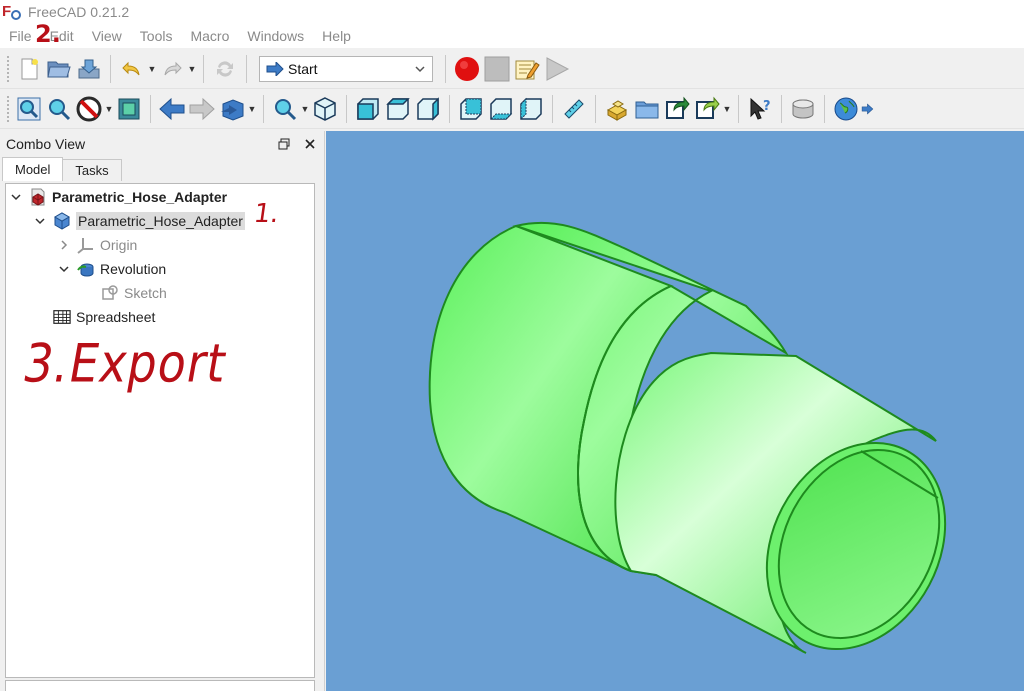 Image resolution: width=1024 pixels, height=691 pixels. Describe the element at coordinates (156, 36) in the screenshot. I see `menu-tools: Tools` at that location.